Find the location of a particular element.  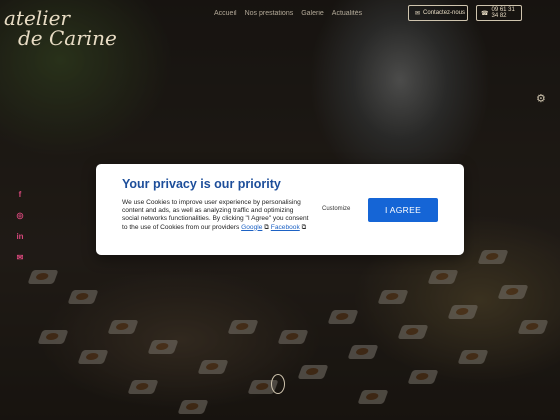

instagram-icon: ◎ is located at coordinates (20, 215).